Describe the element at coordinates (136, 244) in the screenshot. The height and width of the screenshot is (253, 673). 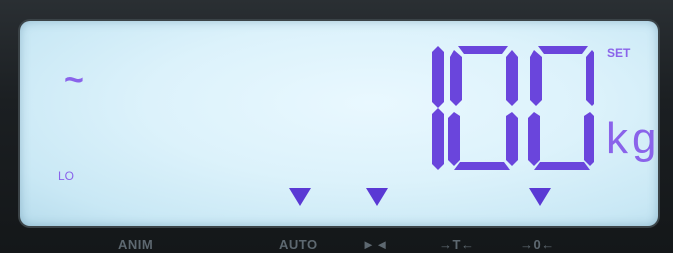
I see `bezel-label-anim: ANIM` at that location.